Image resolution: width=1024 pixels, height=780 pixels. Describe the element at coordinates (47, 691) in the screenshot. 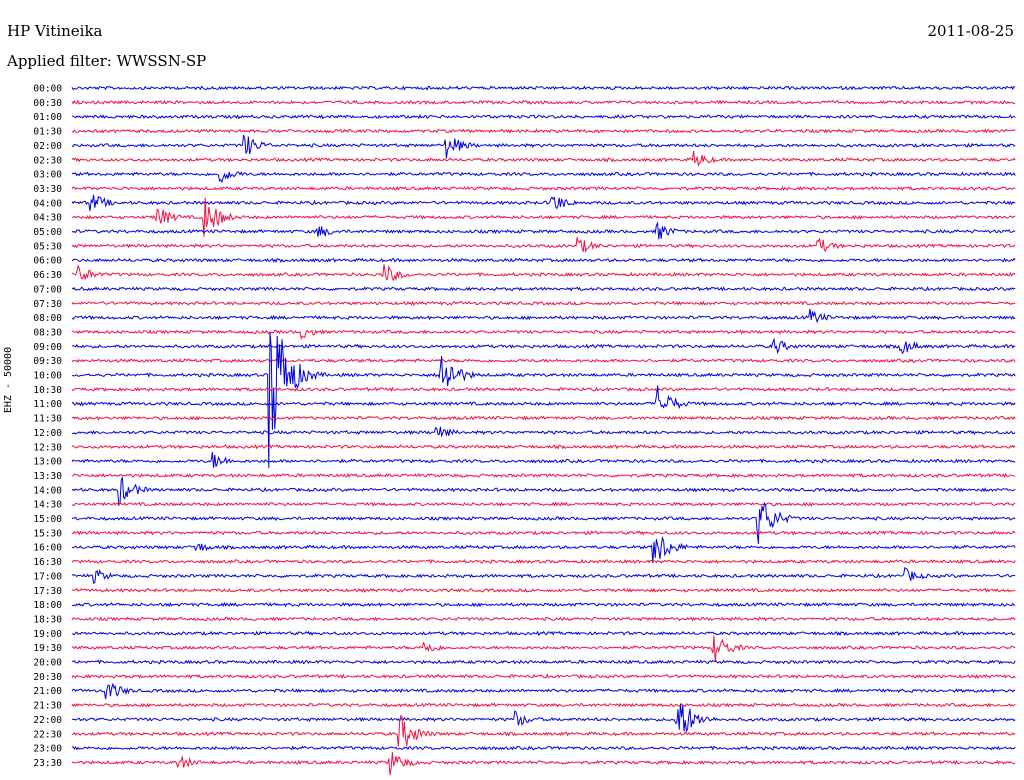

I see `row-time-label: 21:00` at that location.